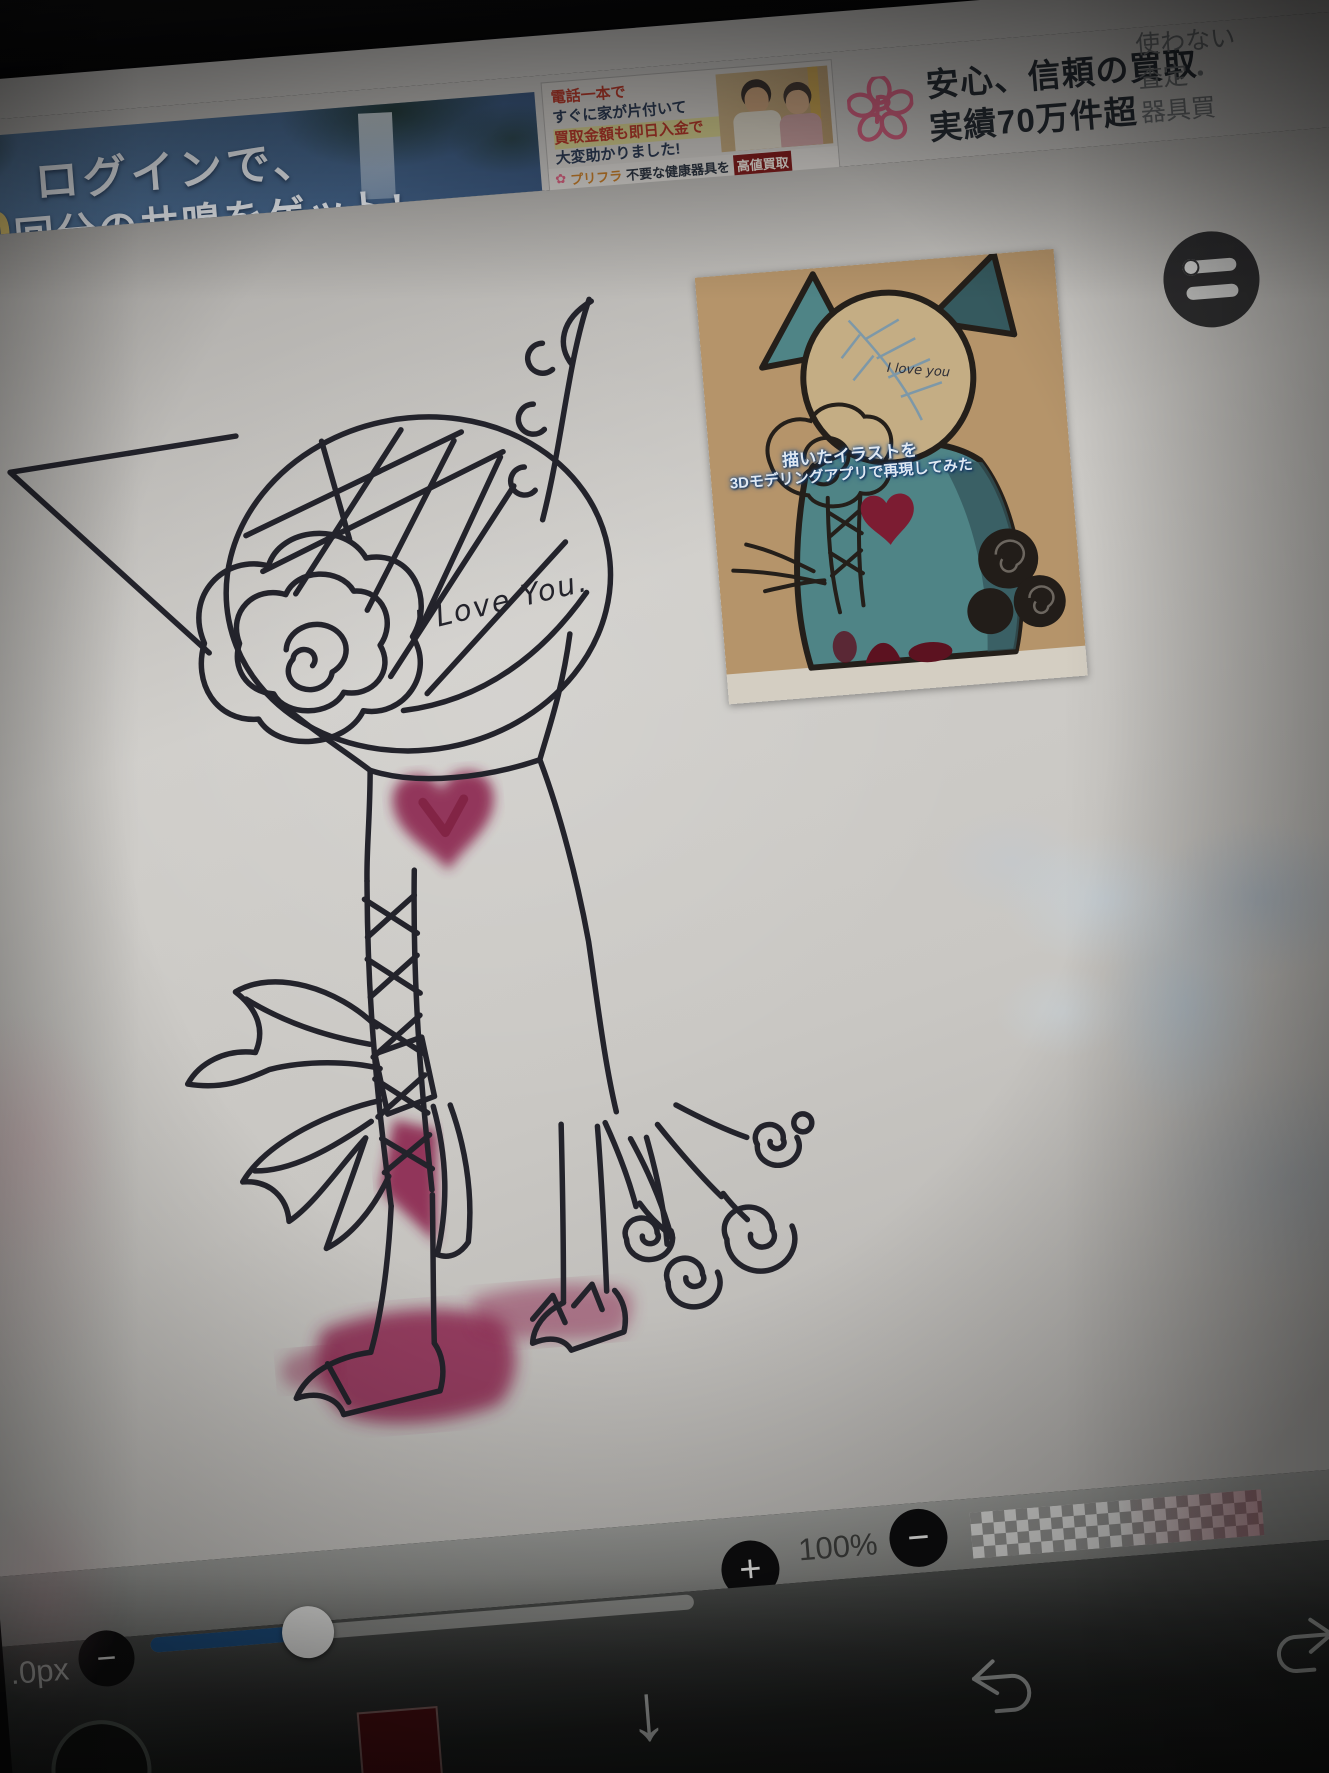  Describe the element at coordinates (891, 476) in the screenshot. I see `reference-image: I love you 描いたイラストを 3Dモデリングアプリで再現してみた` at that location.